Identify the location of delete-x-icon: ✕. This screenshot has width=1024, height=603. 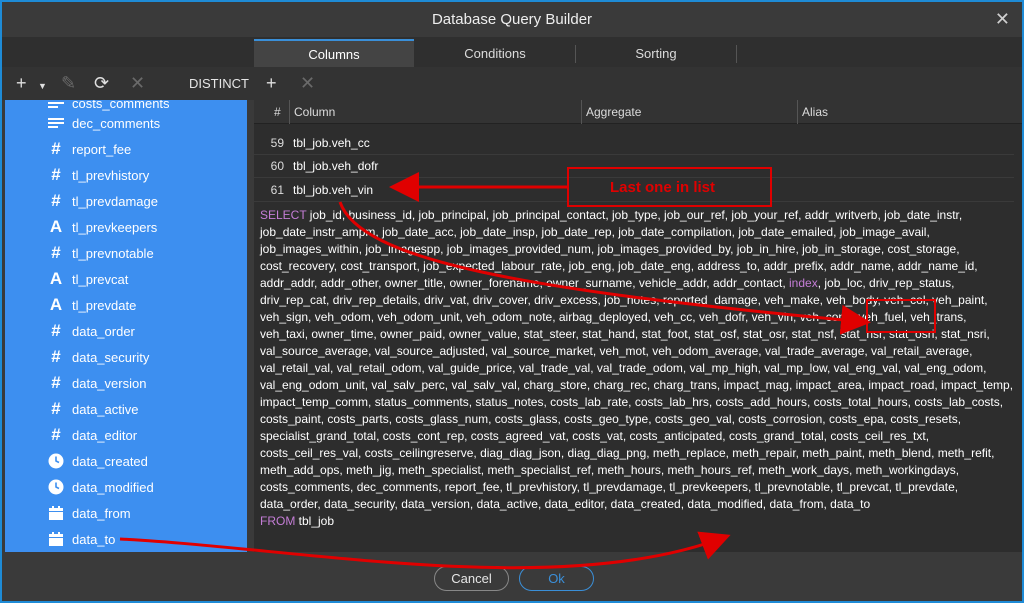
(137, 83).